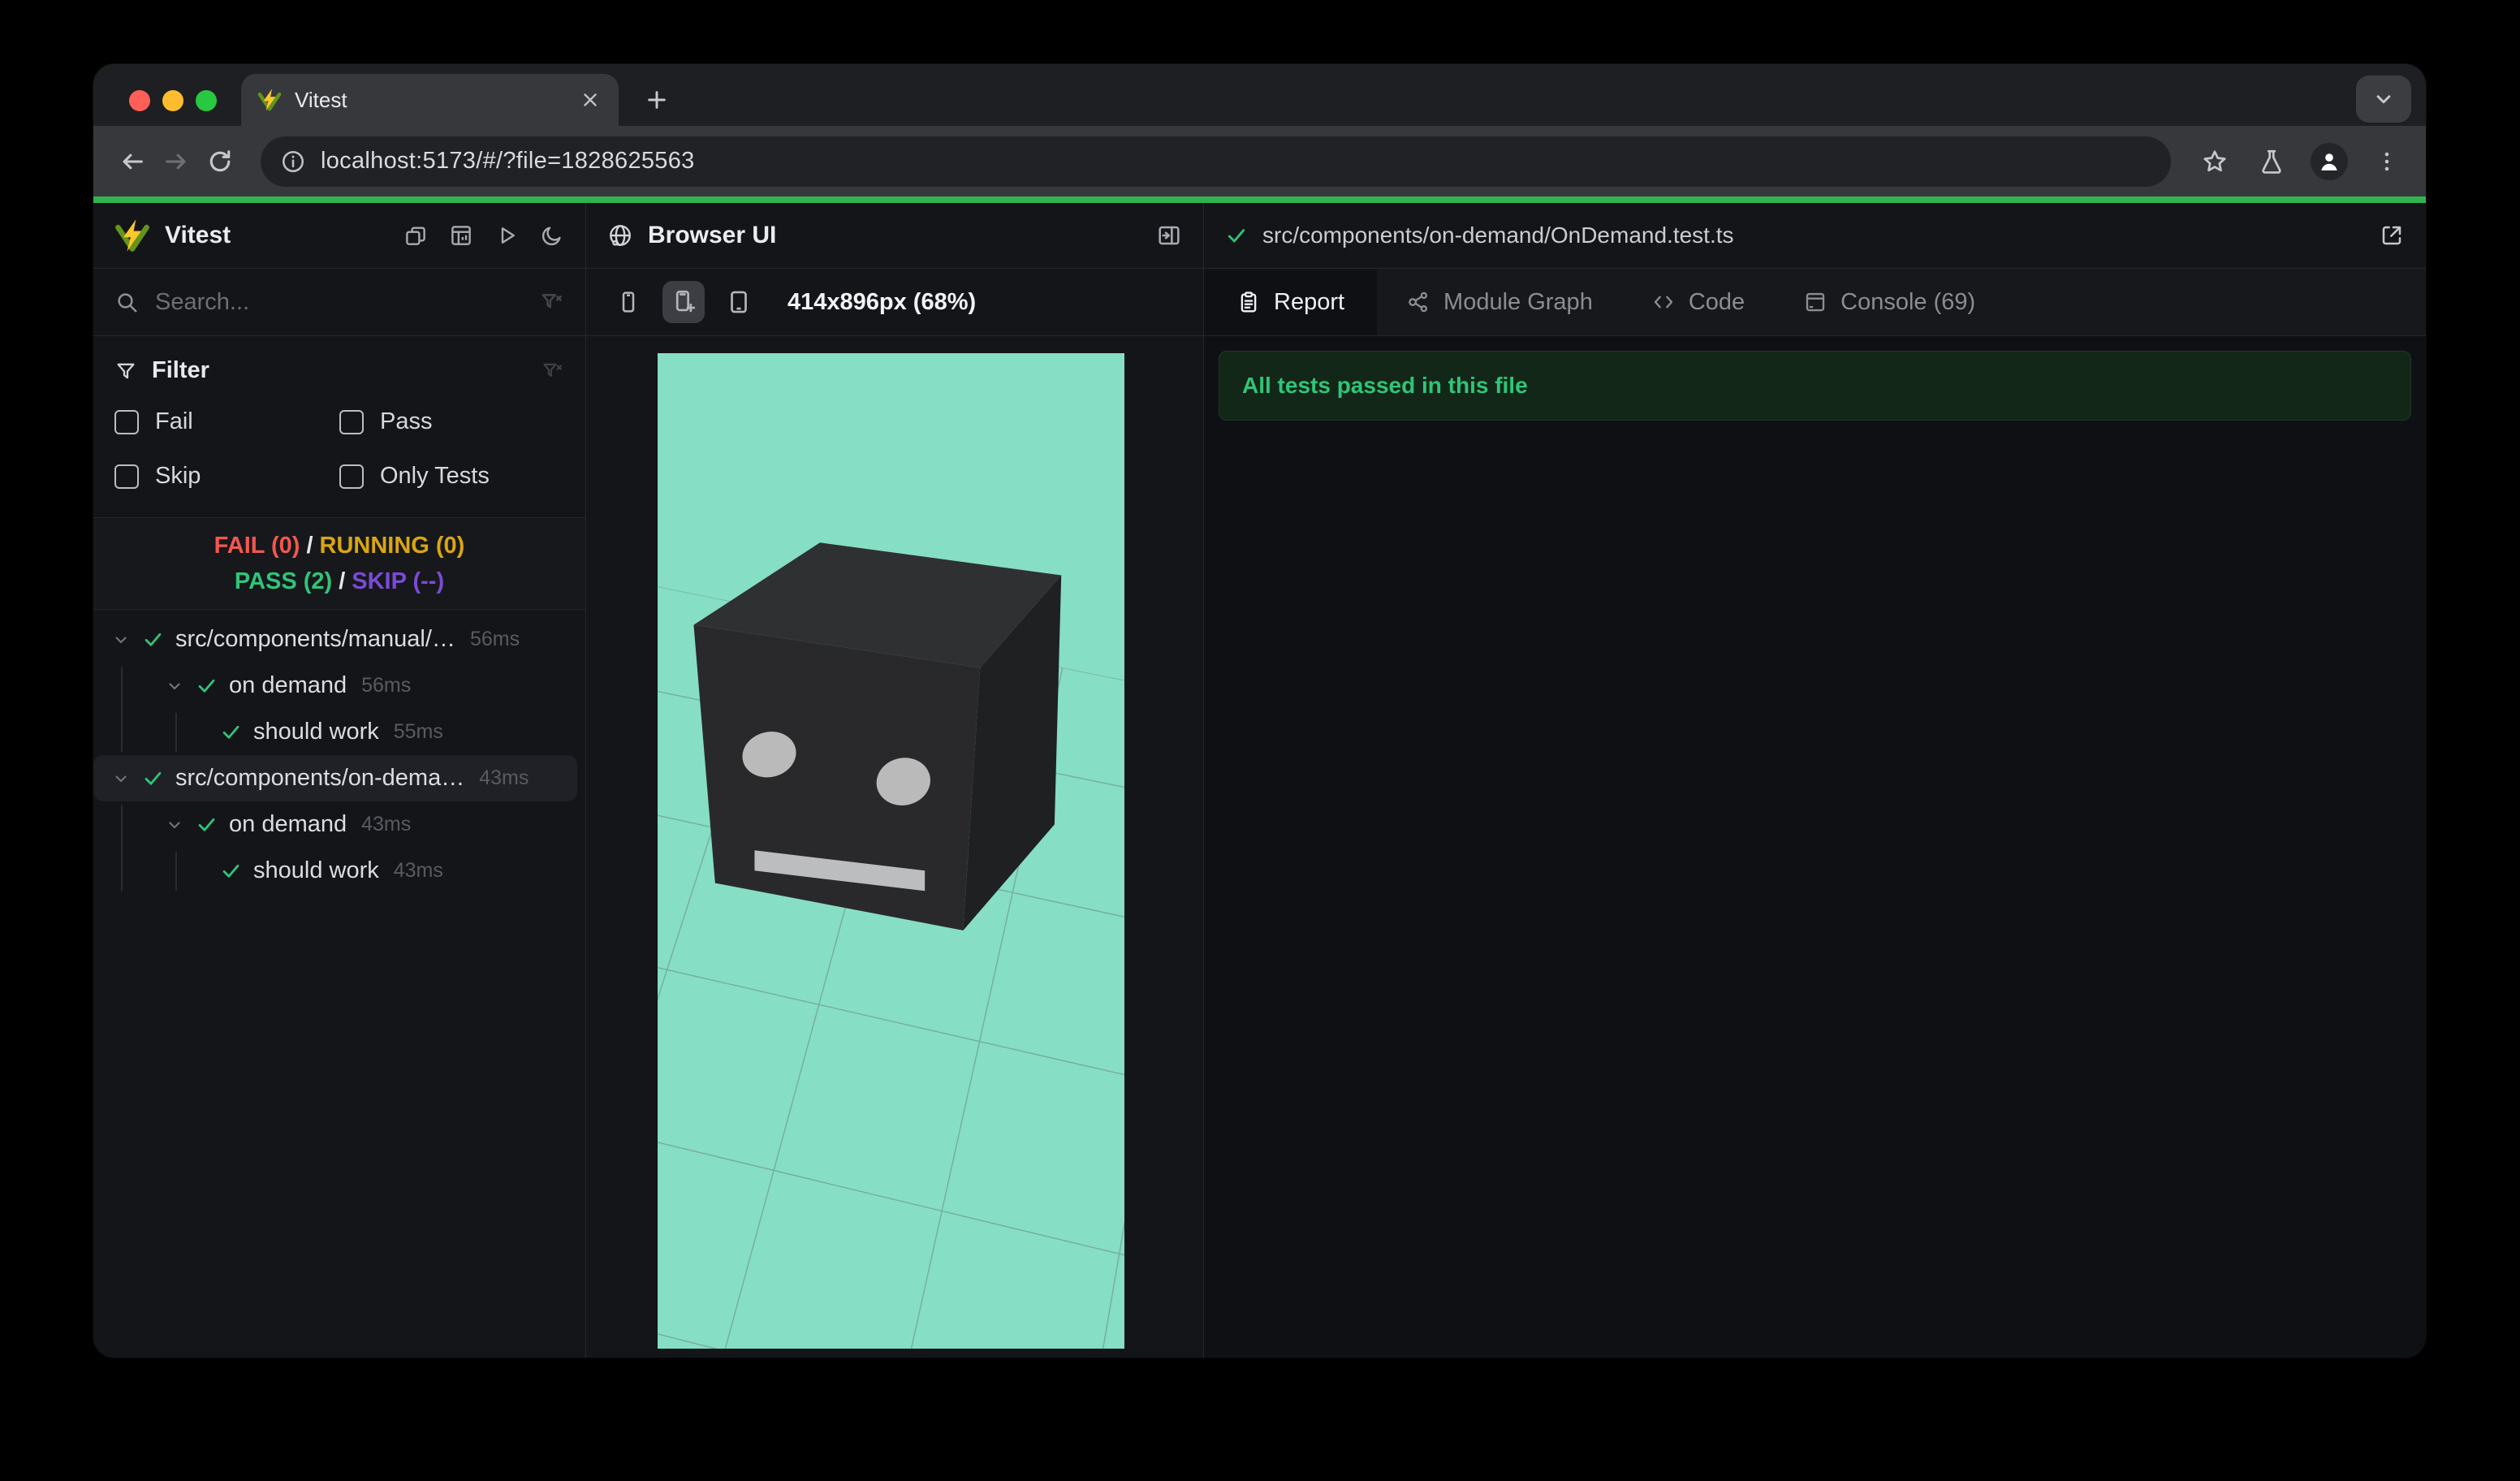  I want to click on filter-checkbox-fail: Fail, so click(227, 422).